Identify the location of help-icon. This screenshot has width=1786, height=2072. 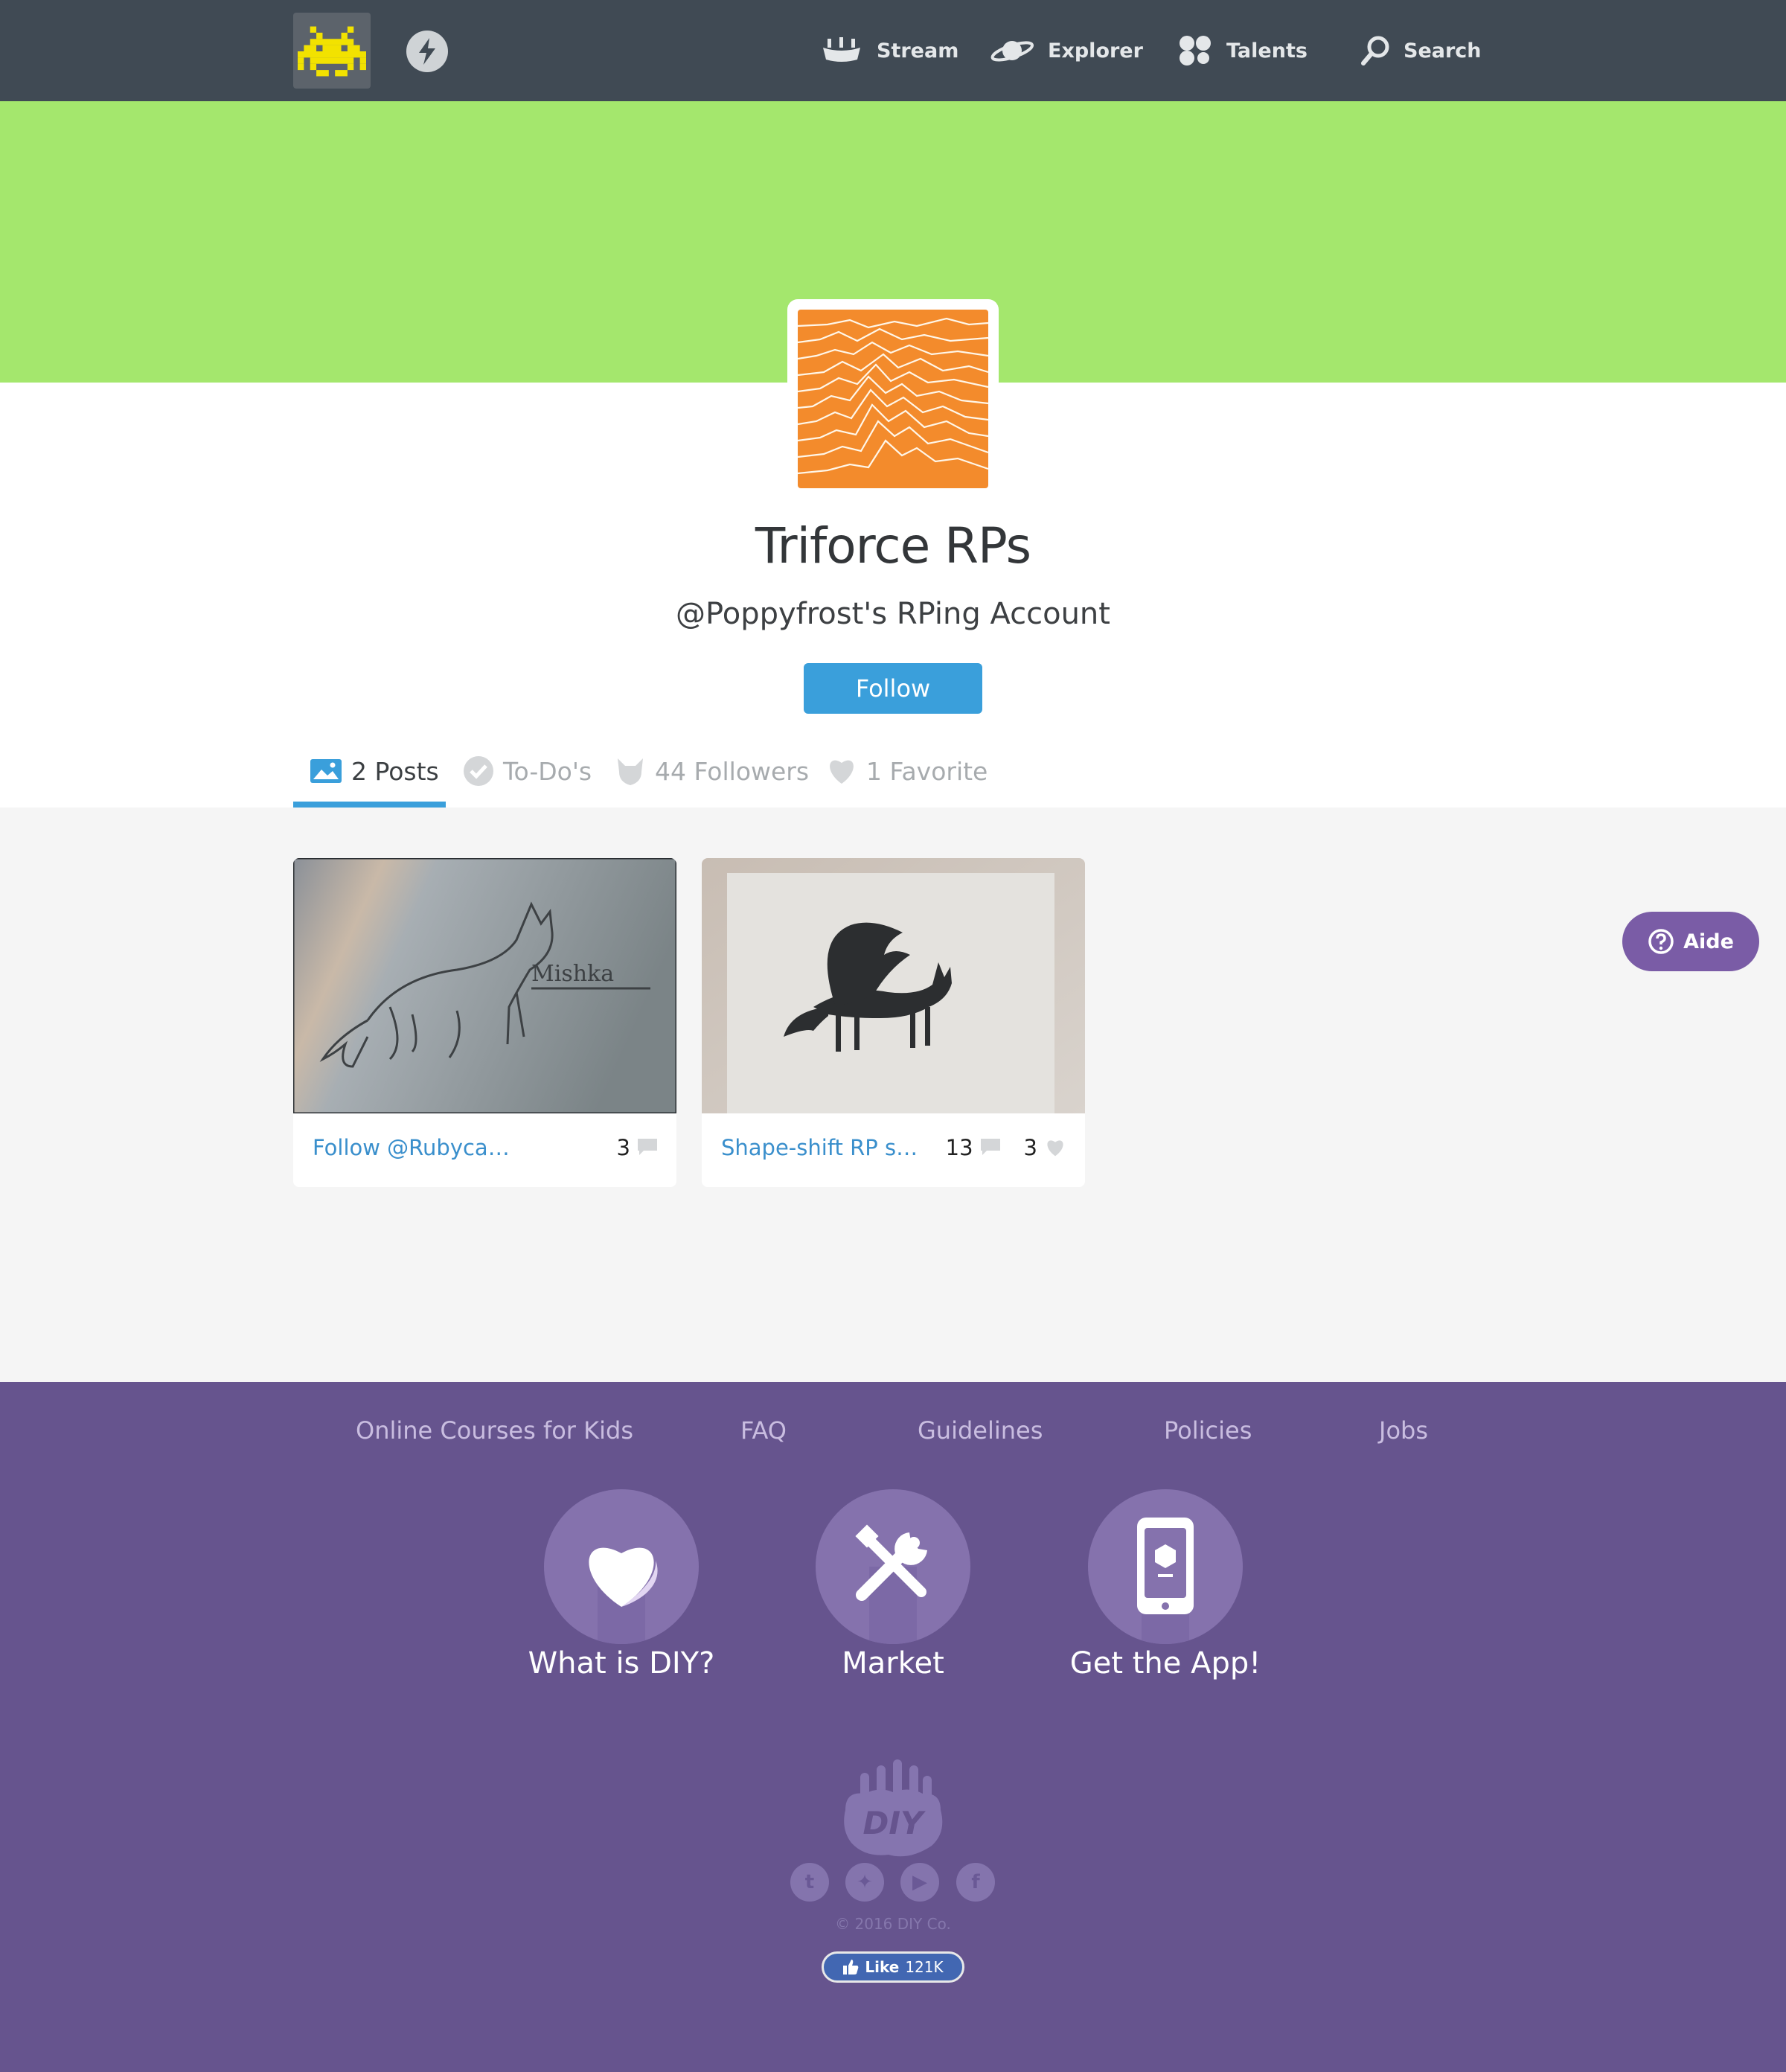
(1661, 941).